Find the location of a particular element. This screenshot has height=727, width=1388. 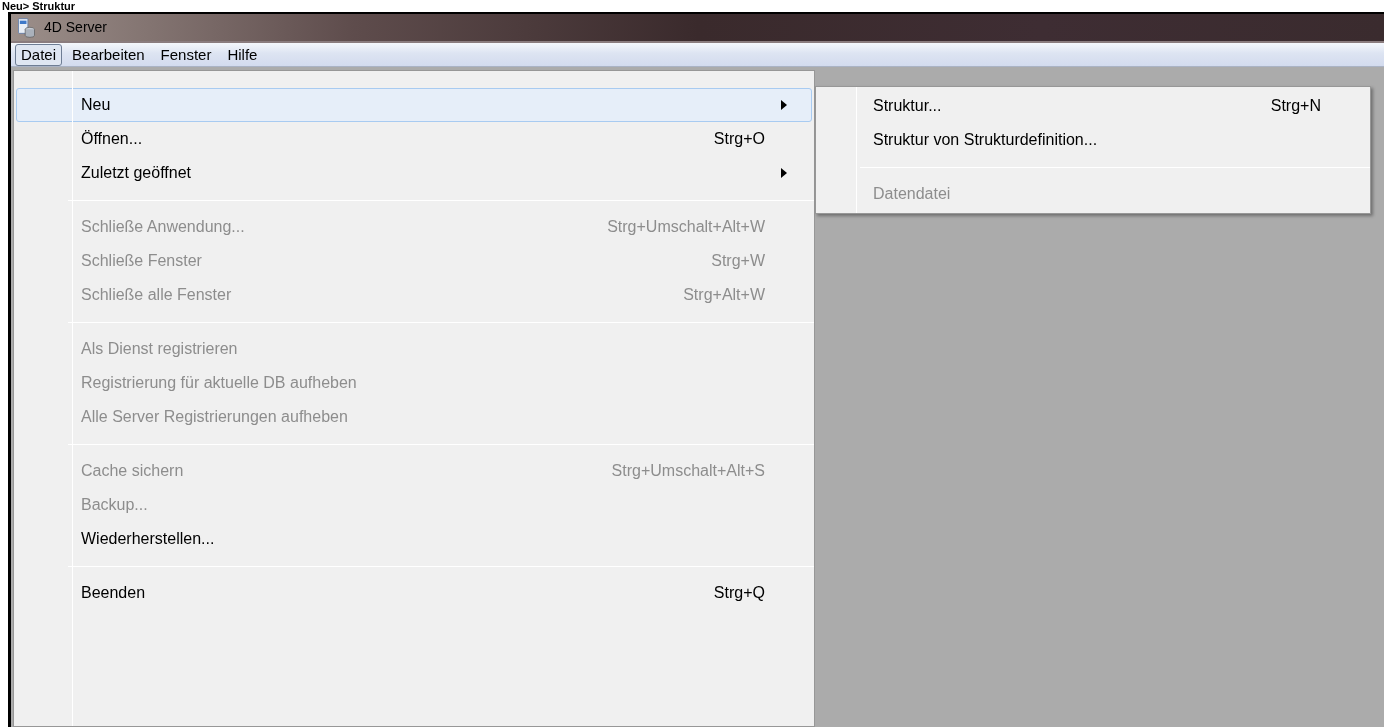

menu-item: Zuletzt geöffnet is located at coordinates (414, 173).